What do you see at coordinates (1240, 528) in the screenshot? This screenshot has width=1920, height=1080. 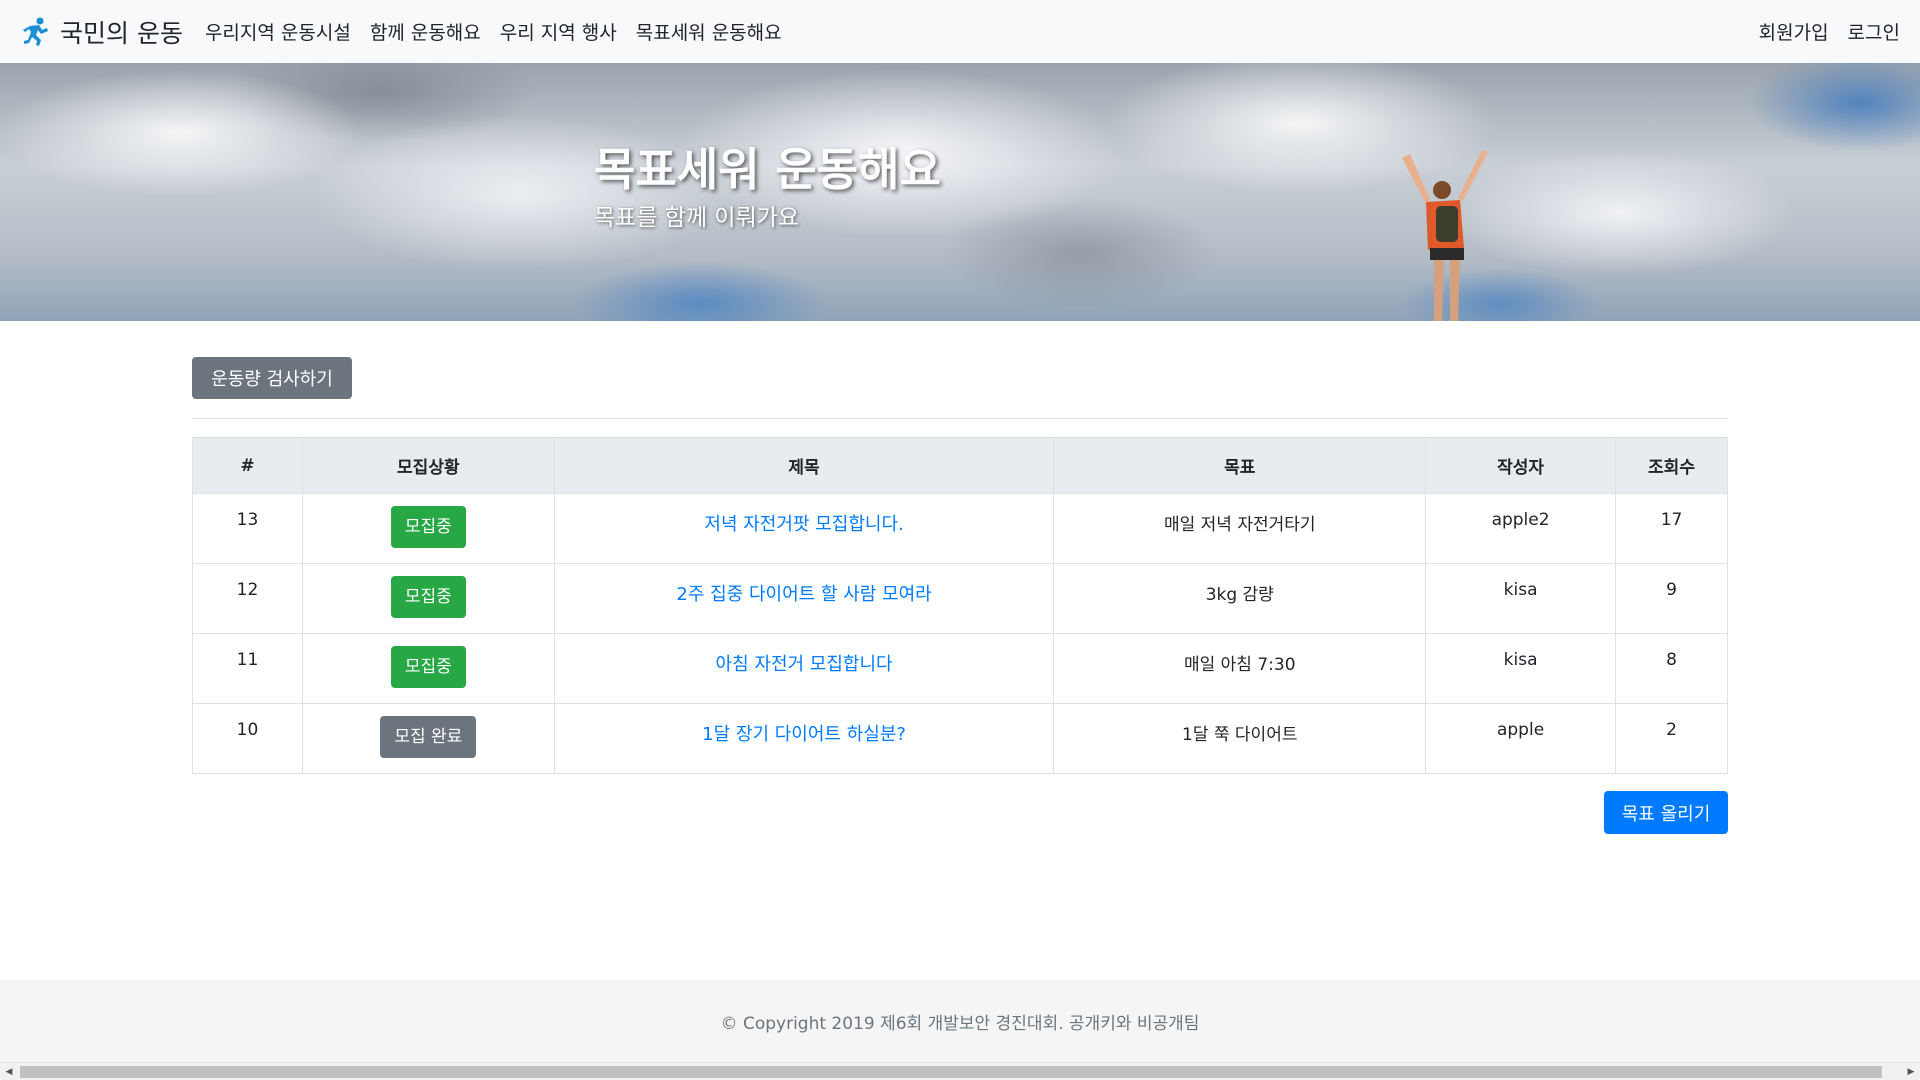 I see `row-goal: 매일 저녁 자전거타기` at bounding box center [1240, 528].